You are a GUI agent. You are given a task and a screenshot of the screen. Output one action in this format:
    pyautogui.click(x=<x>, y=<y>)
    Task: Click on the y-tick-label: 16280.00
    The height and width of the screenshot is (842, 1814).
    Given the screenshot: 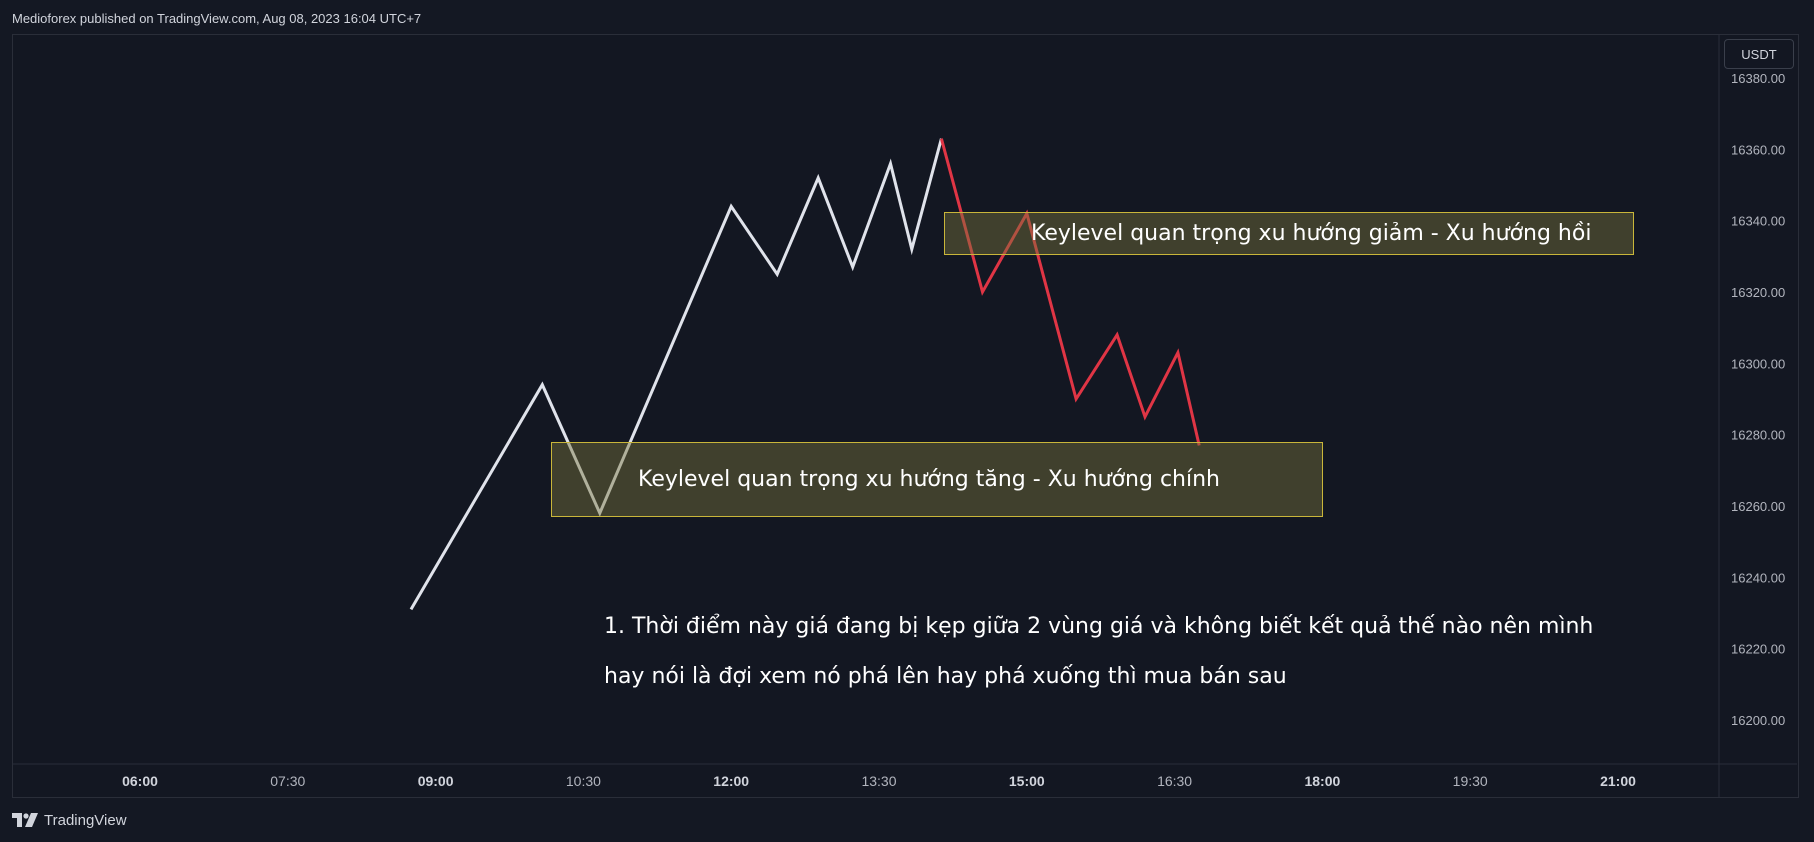 What is the action you would take?
    pyautogui.click(x=1758, y=435)
    